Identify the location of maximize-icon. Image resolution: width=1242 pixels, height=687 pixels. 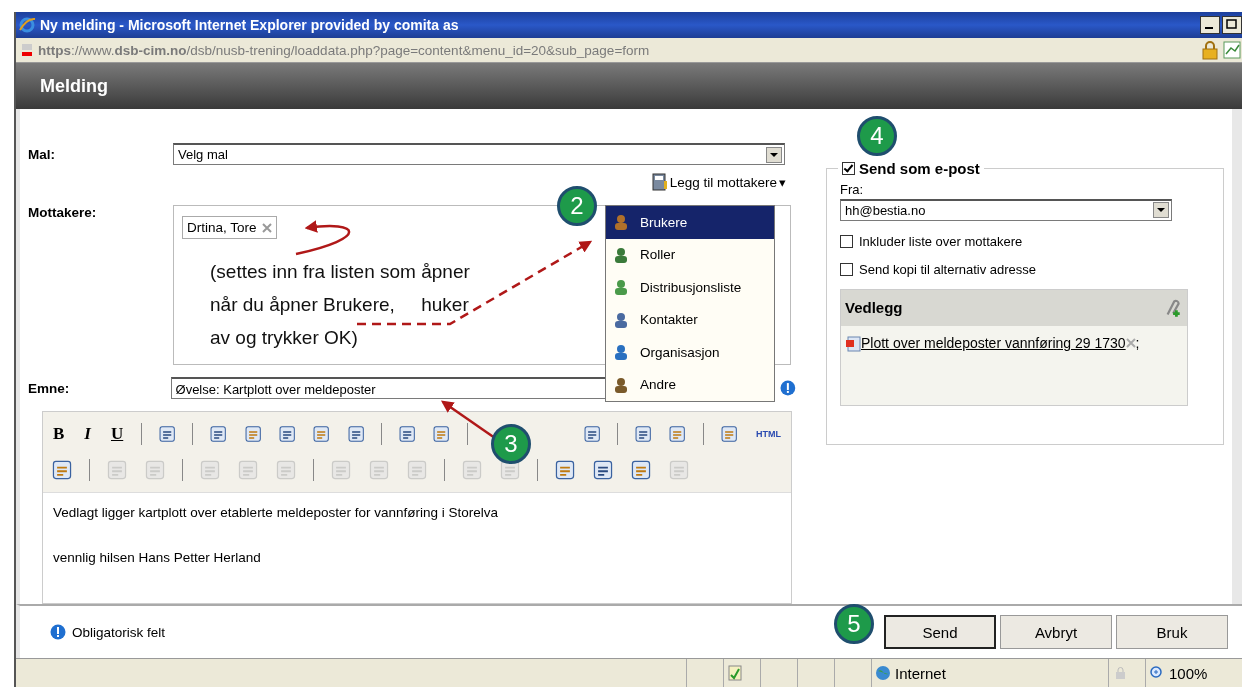
(1232, 25).